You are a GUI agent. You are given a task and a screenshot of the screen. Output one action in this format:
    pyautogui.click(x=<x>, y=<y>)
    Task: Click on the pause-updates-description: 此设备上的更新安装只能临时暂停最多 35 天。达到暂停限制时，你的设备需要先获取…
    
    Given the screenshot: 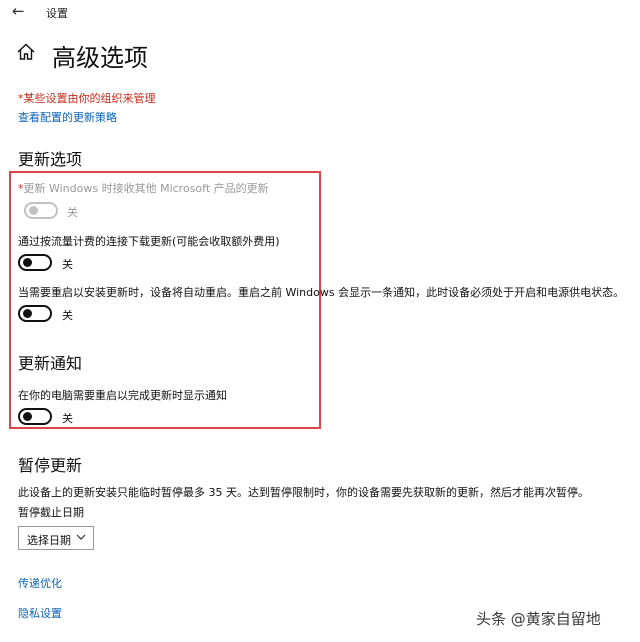 What is the action you would take?
    pyautogui.click(x=303, y=492)
    